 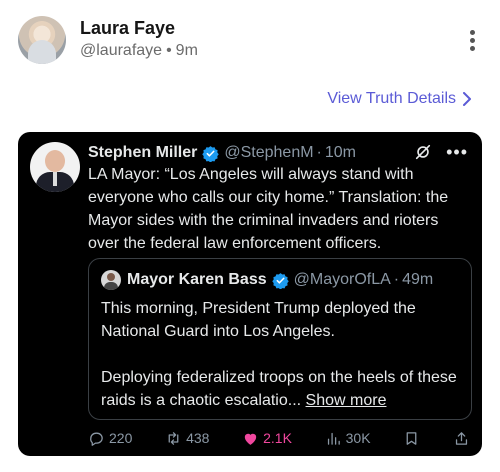 What do you see at coordinates (197, 280) in the screenshot?
I see `quote-author-name: Mayor Karen Bass` at bounding box center [197, 280].